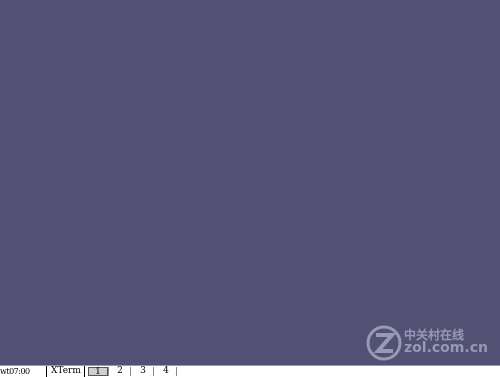 This screenshot has height=377, width=500. Describe the element at coordinates (18, 371) in the screenshot. I see `taskbar-clock: wt07:00` at that location.